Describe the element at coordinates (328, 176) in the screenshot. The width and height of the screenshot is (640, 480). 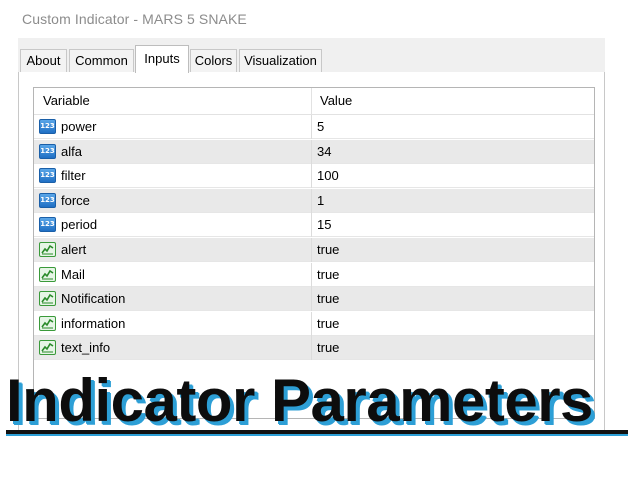
I see `variable-value: 100` at that location.